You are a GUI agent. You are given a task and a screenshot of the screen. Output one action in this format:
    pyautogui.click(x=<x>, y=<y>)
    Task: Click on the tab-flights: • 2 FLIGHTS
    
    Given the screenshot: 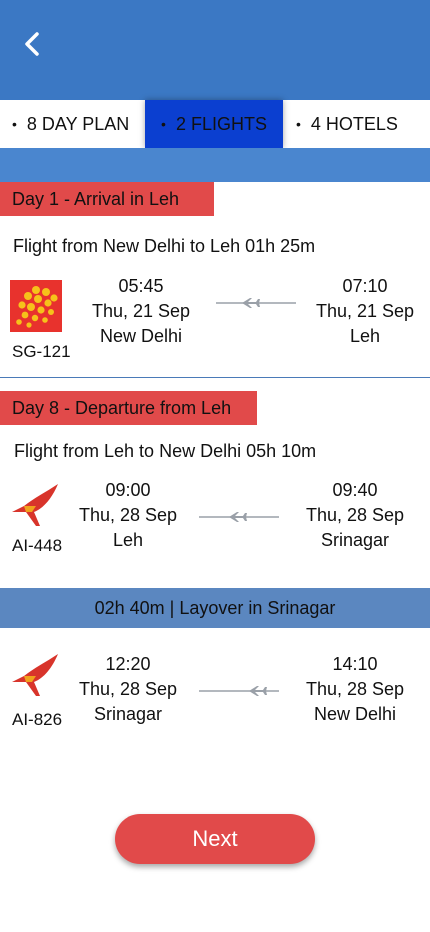 What is the action you would take?
    pyautogui.click(x=214, y=124)
    